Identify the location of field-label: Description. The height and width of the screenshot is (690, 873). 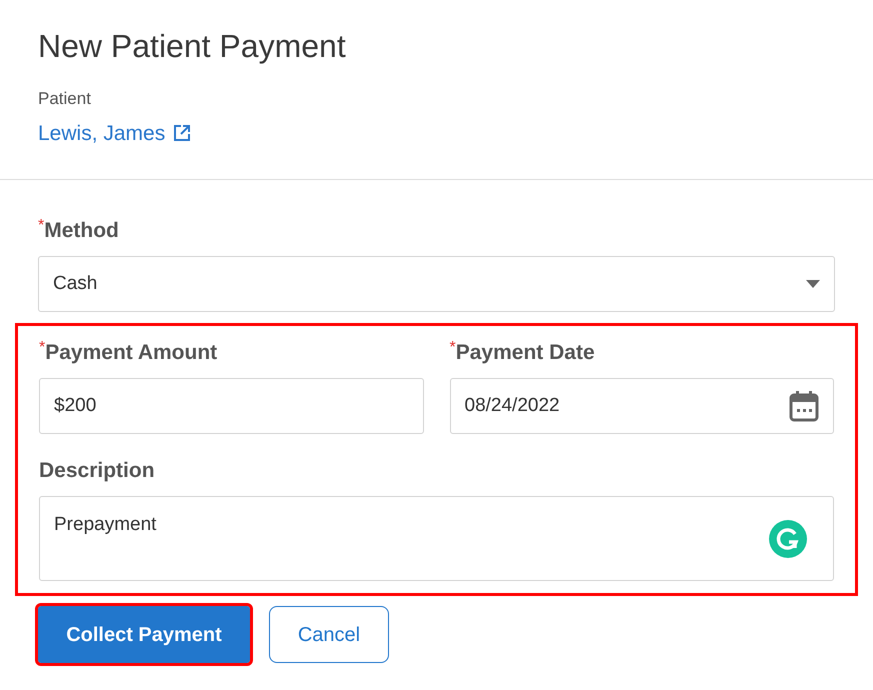
(97, 471).